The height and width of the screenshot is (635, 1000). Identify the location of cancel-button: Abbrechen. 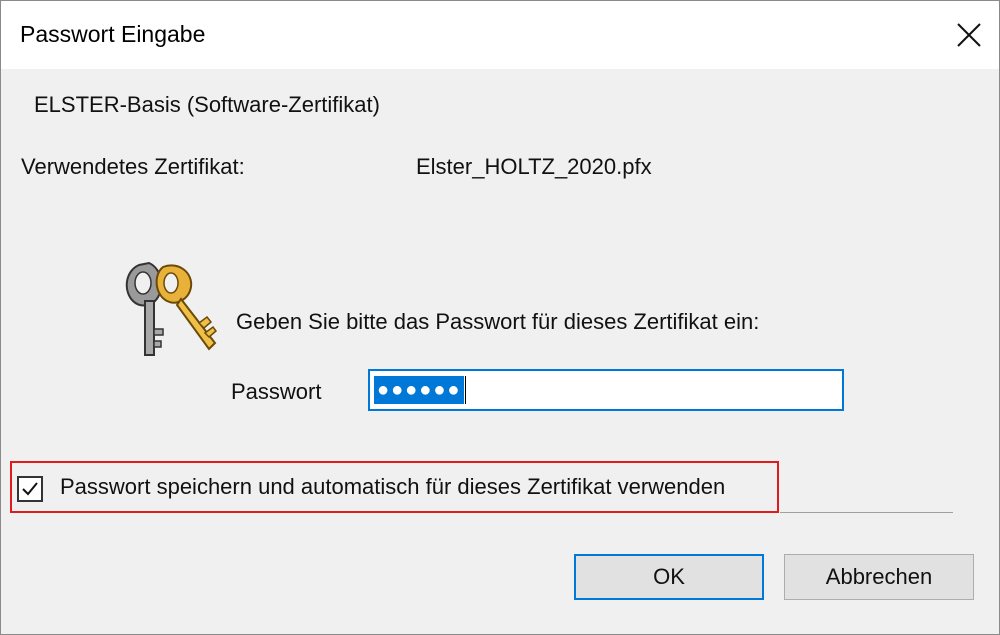
(879, 577).